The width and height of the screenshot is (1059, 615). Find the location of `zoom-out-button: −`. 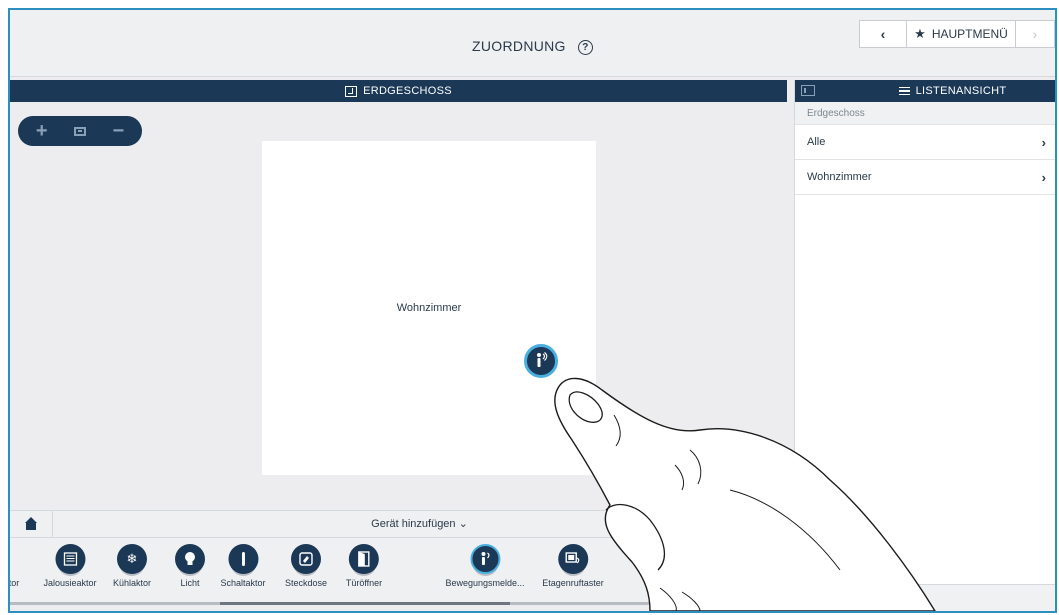

zoom-out-button: − is located at coordinates (118, 131).